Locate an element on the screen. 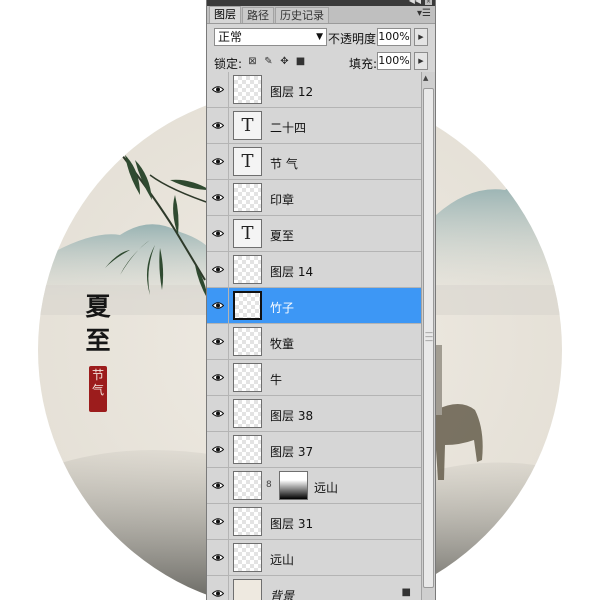 The height and width of the screenshot is (600, 600). layer-scrollbar: ▲ — — — is located at coordinates (428, 336).